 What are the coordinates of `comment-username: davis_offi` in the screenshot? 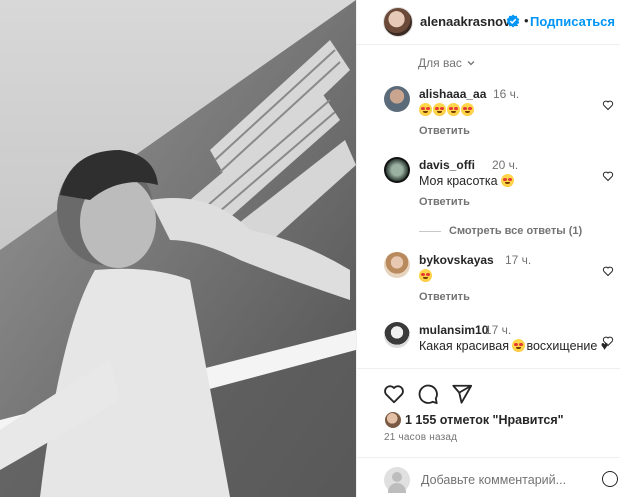 It's located at (447, 165).